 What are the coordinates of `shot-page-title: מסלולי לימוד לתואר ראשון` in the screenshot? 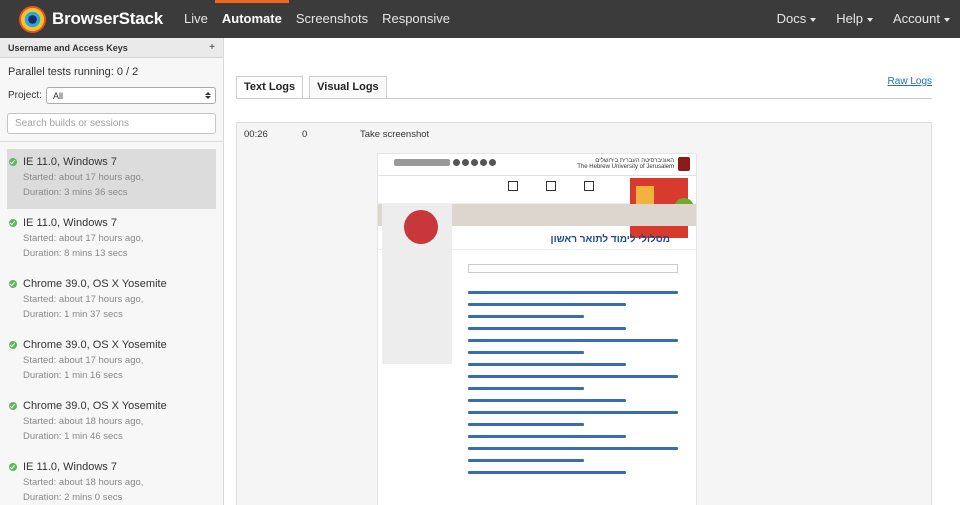 It's located at (610, 239).